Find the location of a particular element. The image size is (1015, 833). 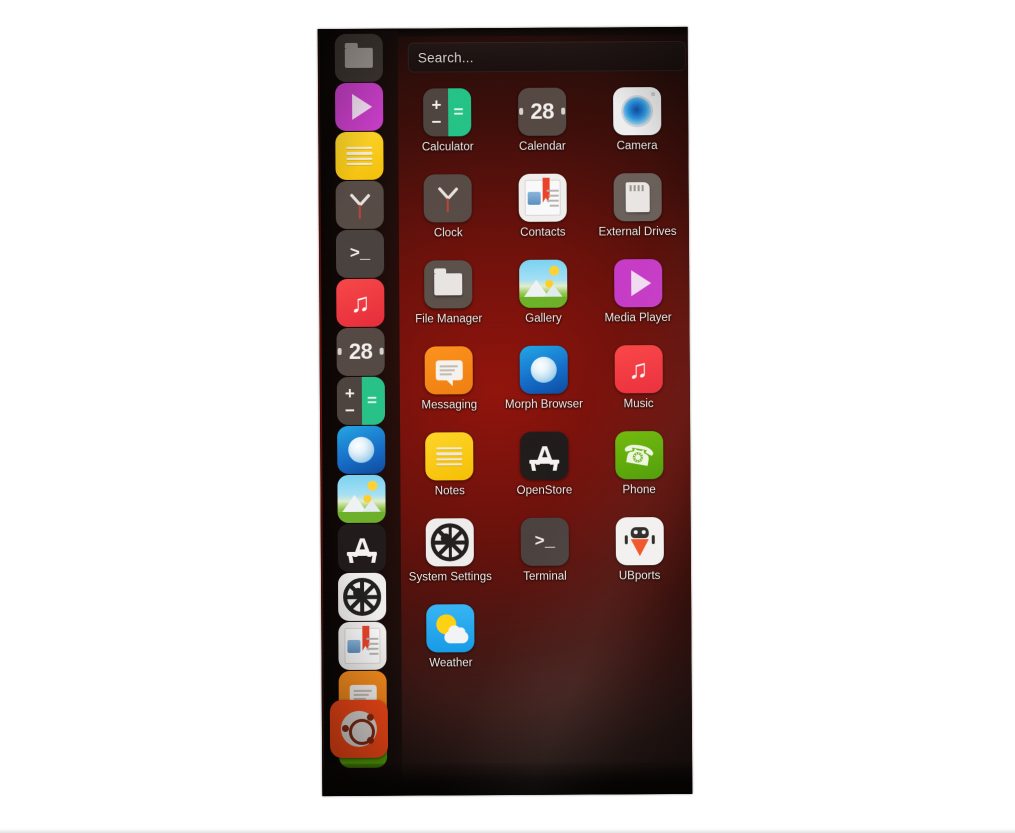

app-cell: UBports is located at coordinates (639, 553).